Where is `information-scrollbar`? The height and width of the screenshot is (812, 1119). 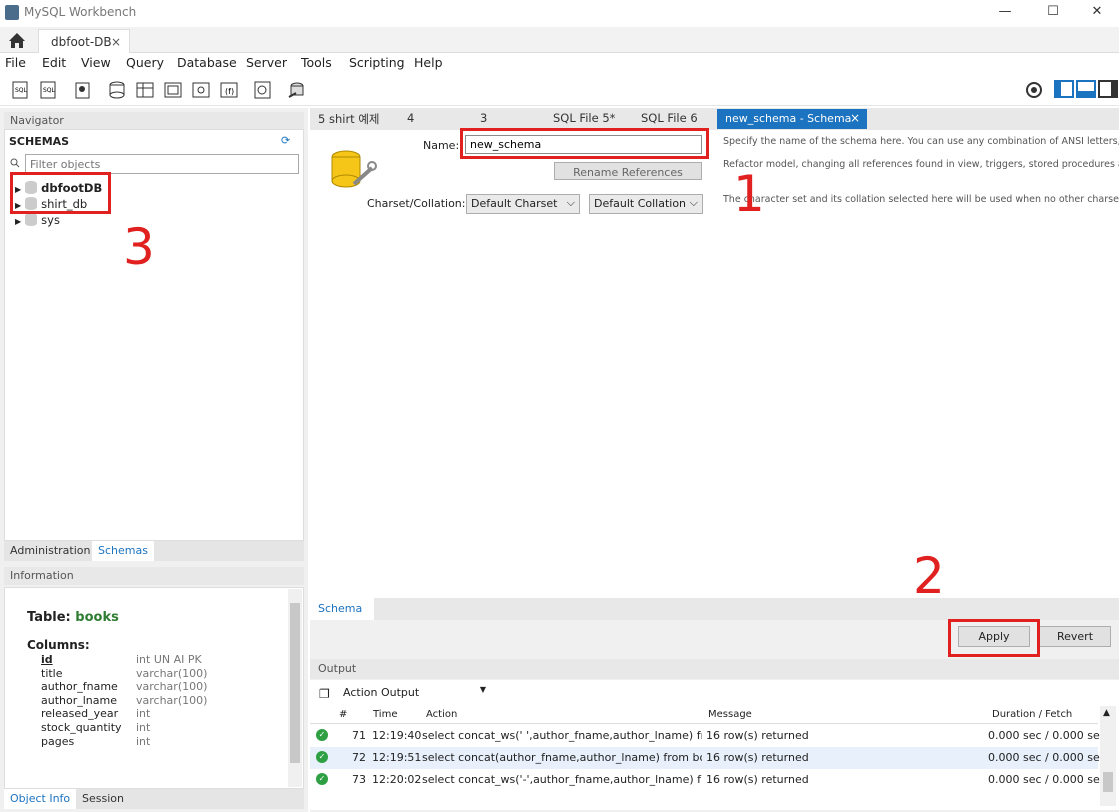
information-scrollbar is located at coordinates (295, 688).